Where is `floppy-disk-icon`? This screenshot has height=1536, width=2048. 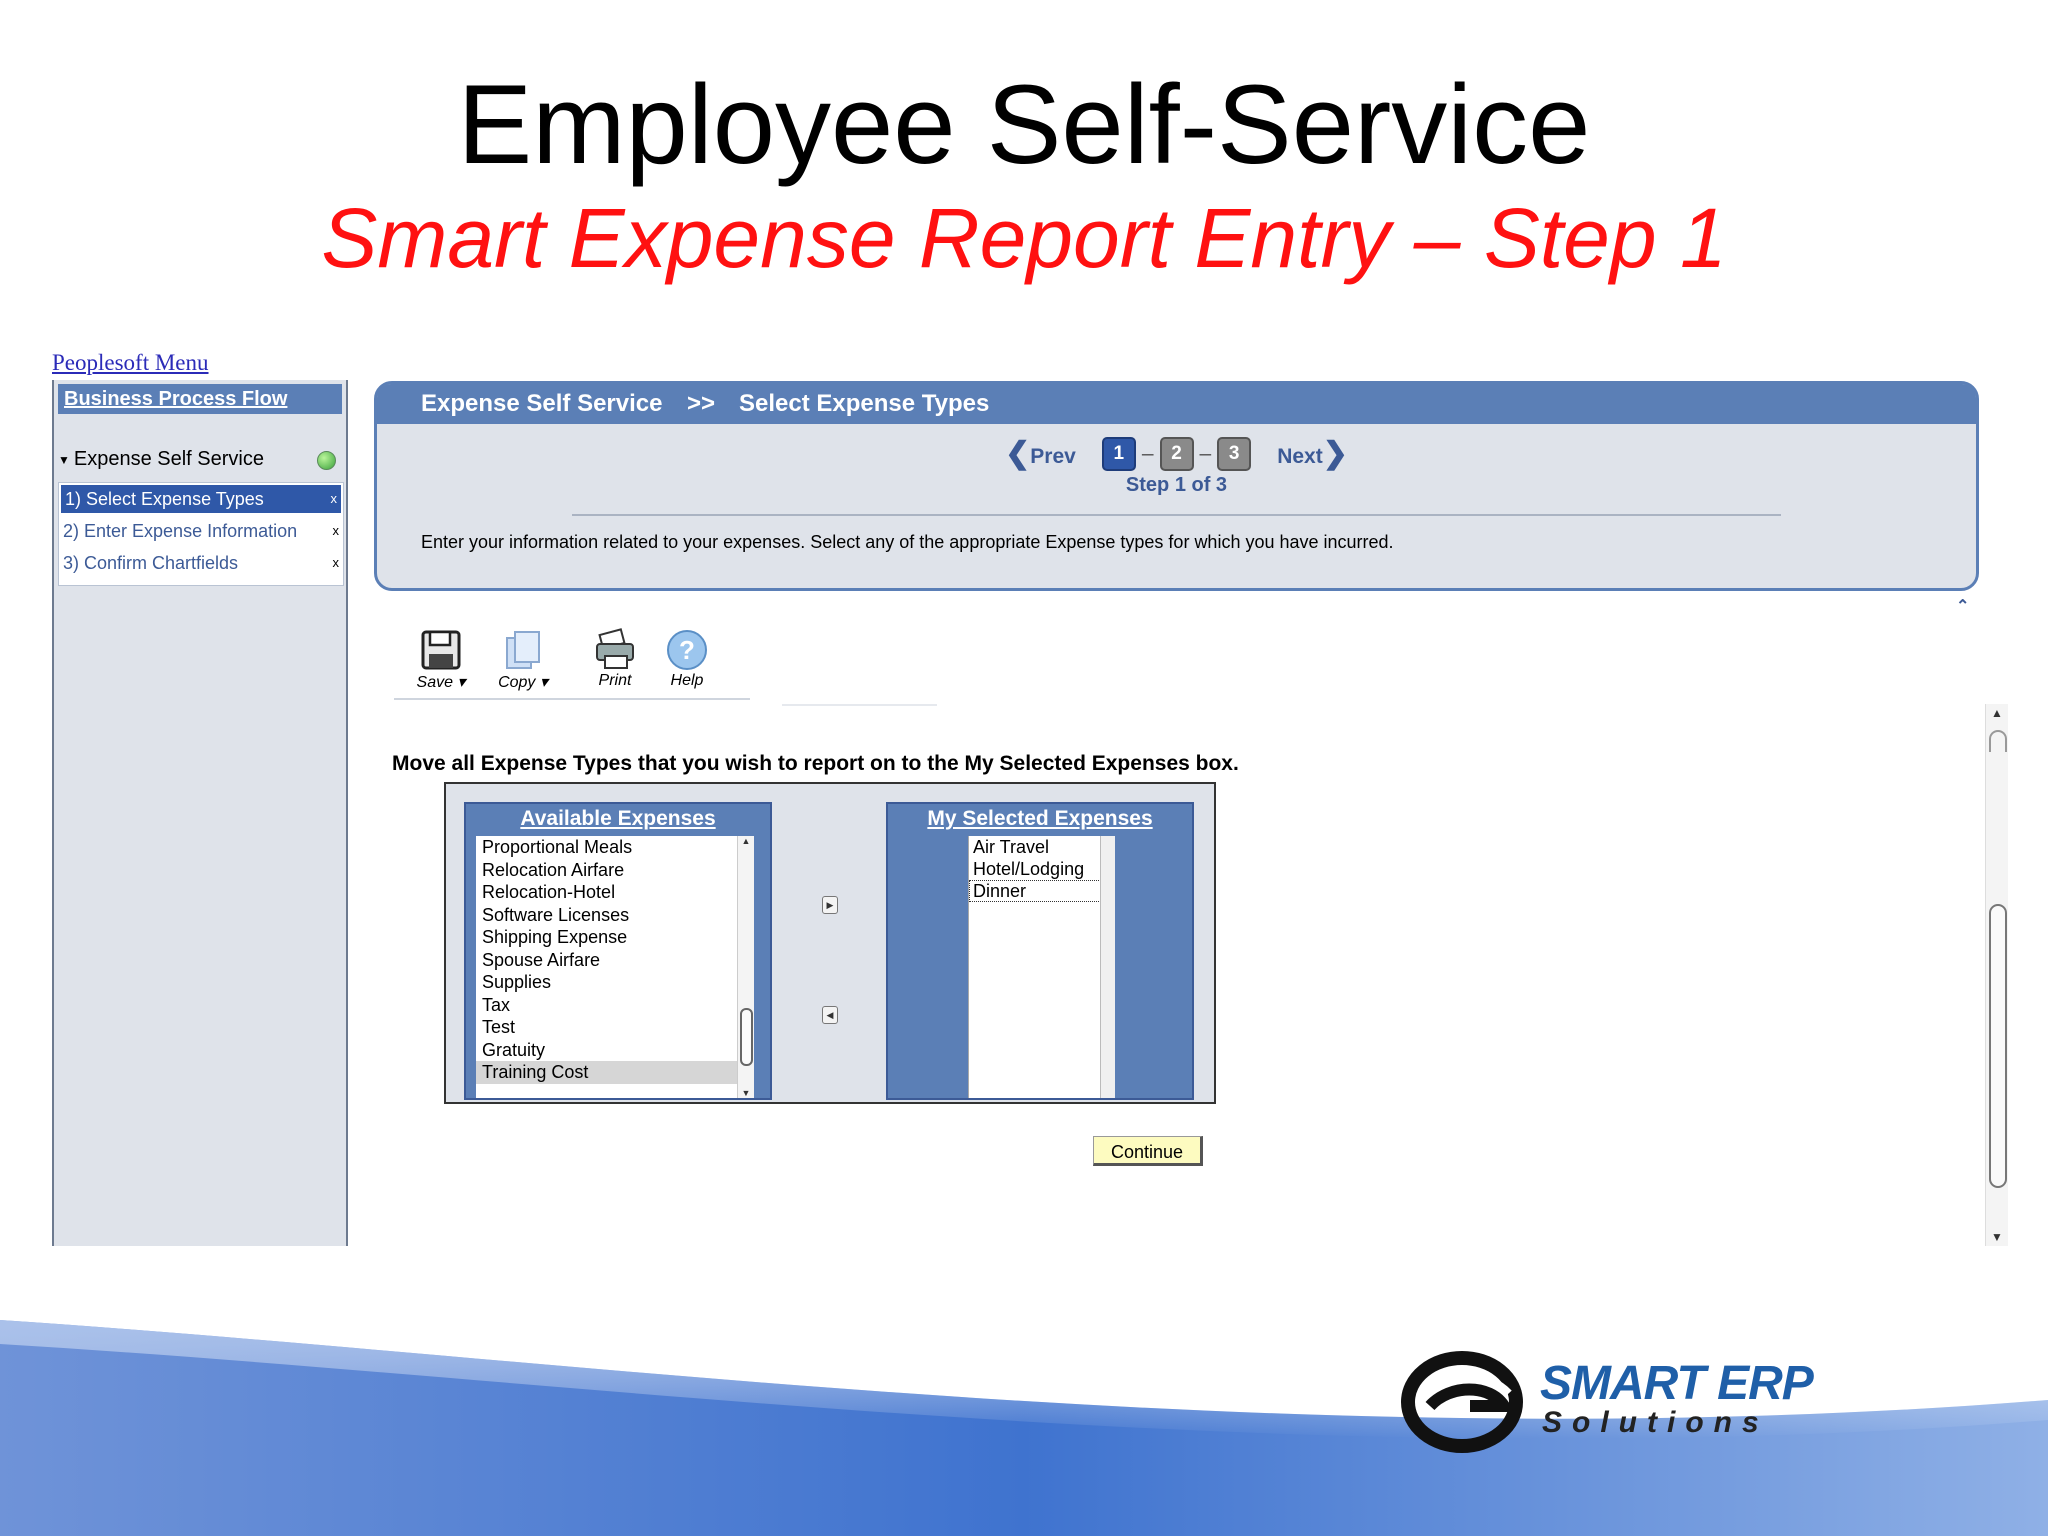
floppy-disk-icon is located at coordinates (441, 650).